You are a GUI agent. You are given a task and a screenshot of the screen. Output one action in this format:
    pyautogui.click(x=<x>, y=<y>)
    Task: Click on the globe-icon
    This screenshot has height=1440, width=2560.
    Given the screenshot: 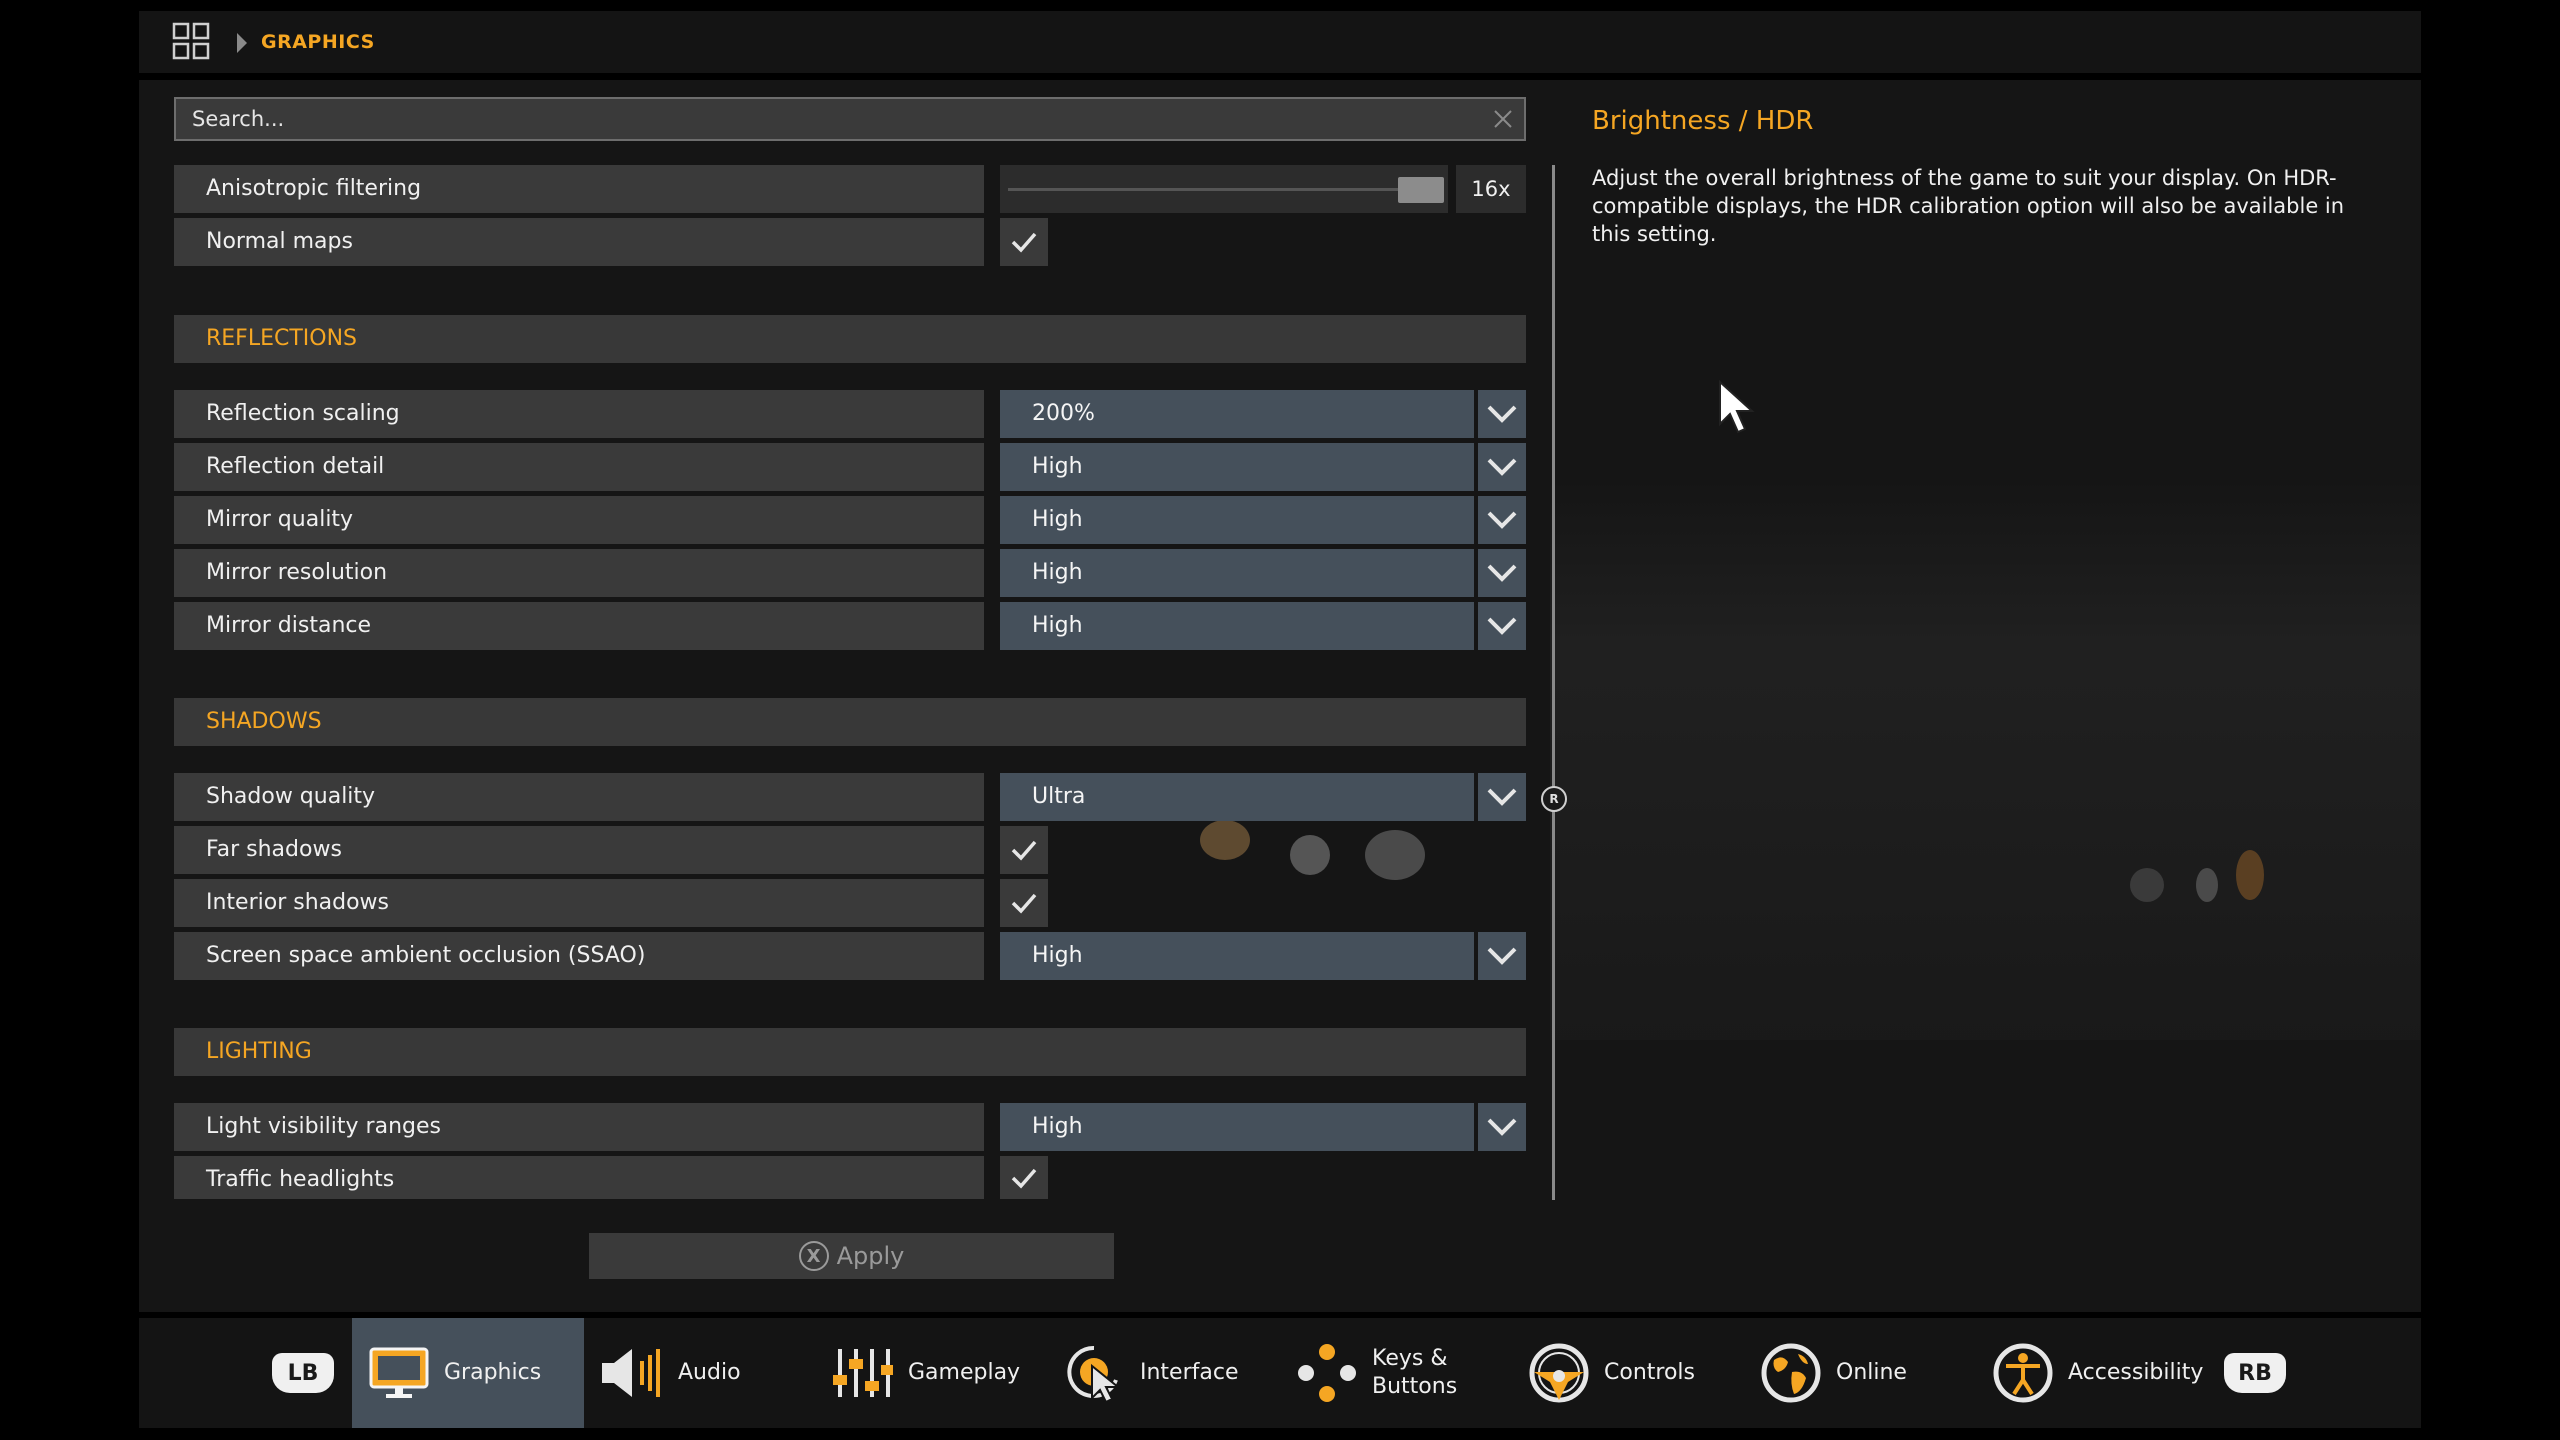 What is the action you would take?
    pyautogui.click(x=1791, y=1373)
    